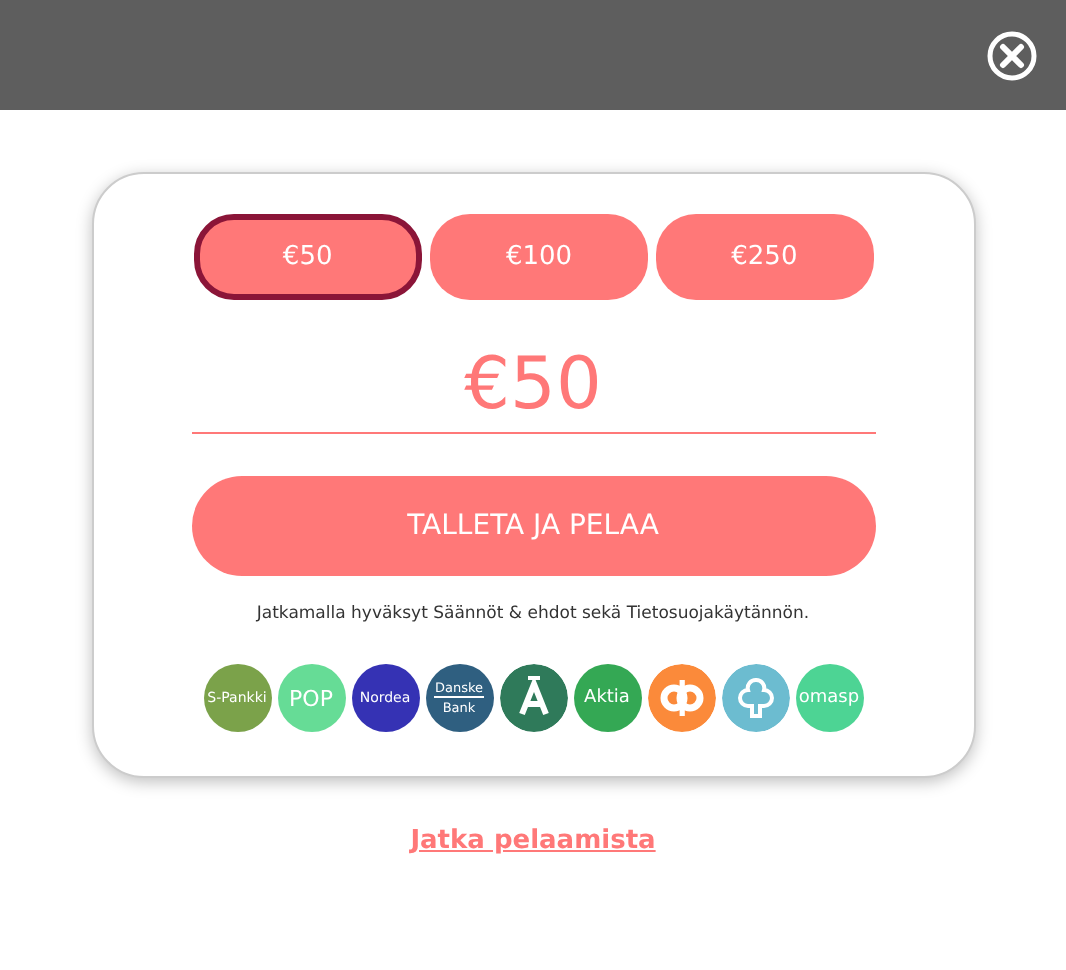 Image resolution: width=1066 pixels, height=970 pixels. Describe the element at coordinates (533, 526) in the screenshot. I see `deposit-button: TALLETA JA PELAA` at that location.